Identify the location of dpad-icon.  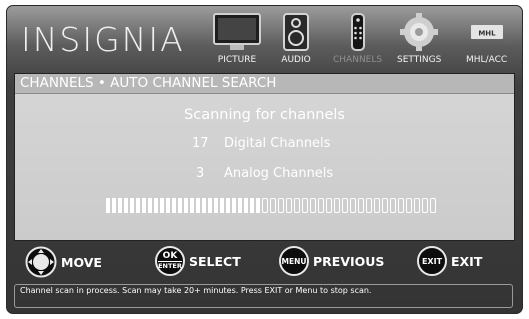
(41, 262).